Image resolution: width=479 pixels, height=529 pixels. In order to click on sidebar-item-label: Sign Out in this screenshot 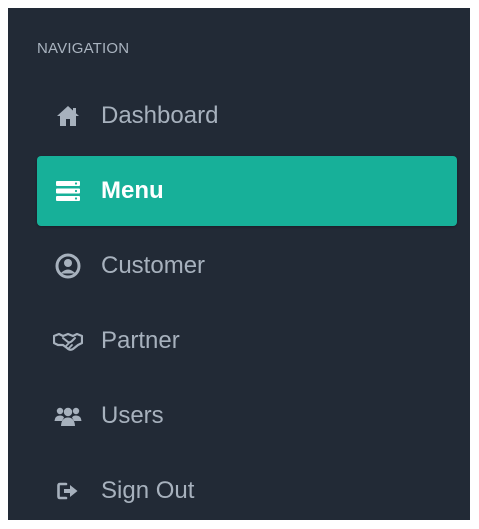, I will do `click(148, 490)`.